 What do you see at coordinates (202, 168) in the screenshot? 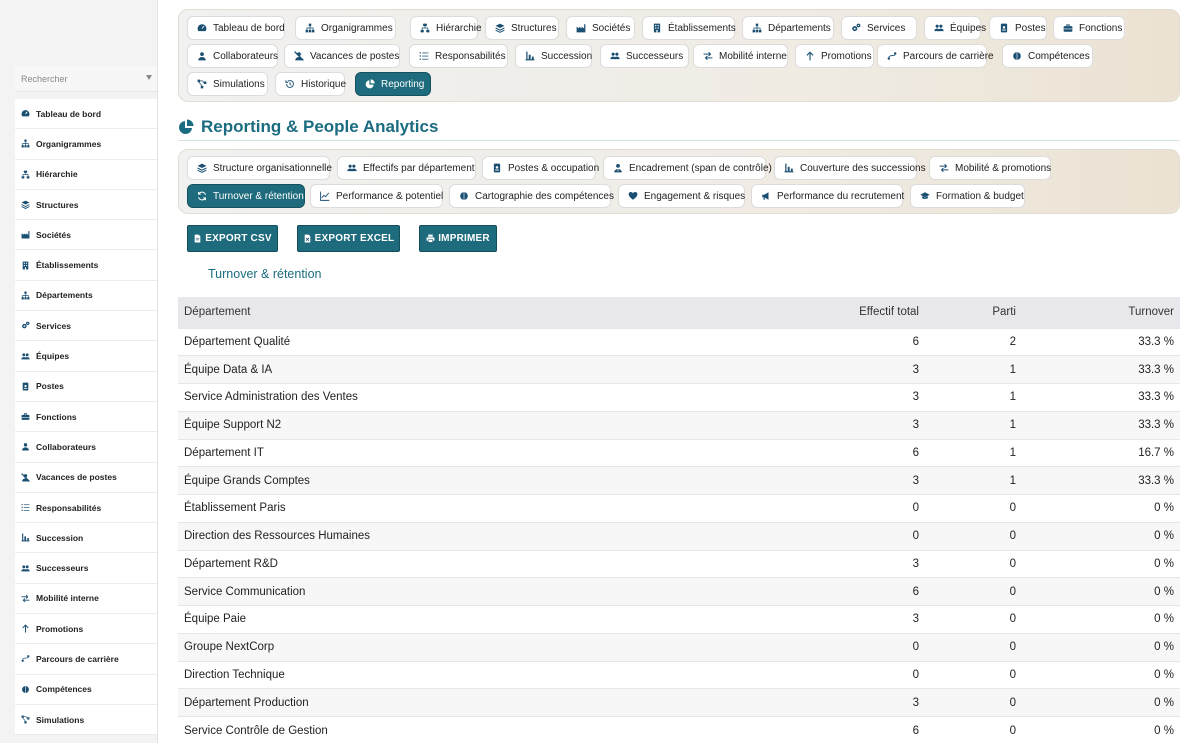
I see `layers-icon` at bounding box center [202, 168].